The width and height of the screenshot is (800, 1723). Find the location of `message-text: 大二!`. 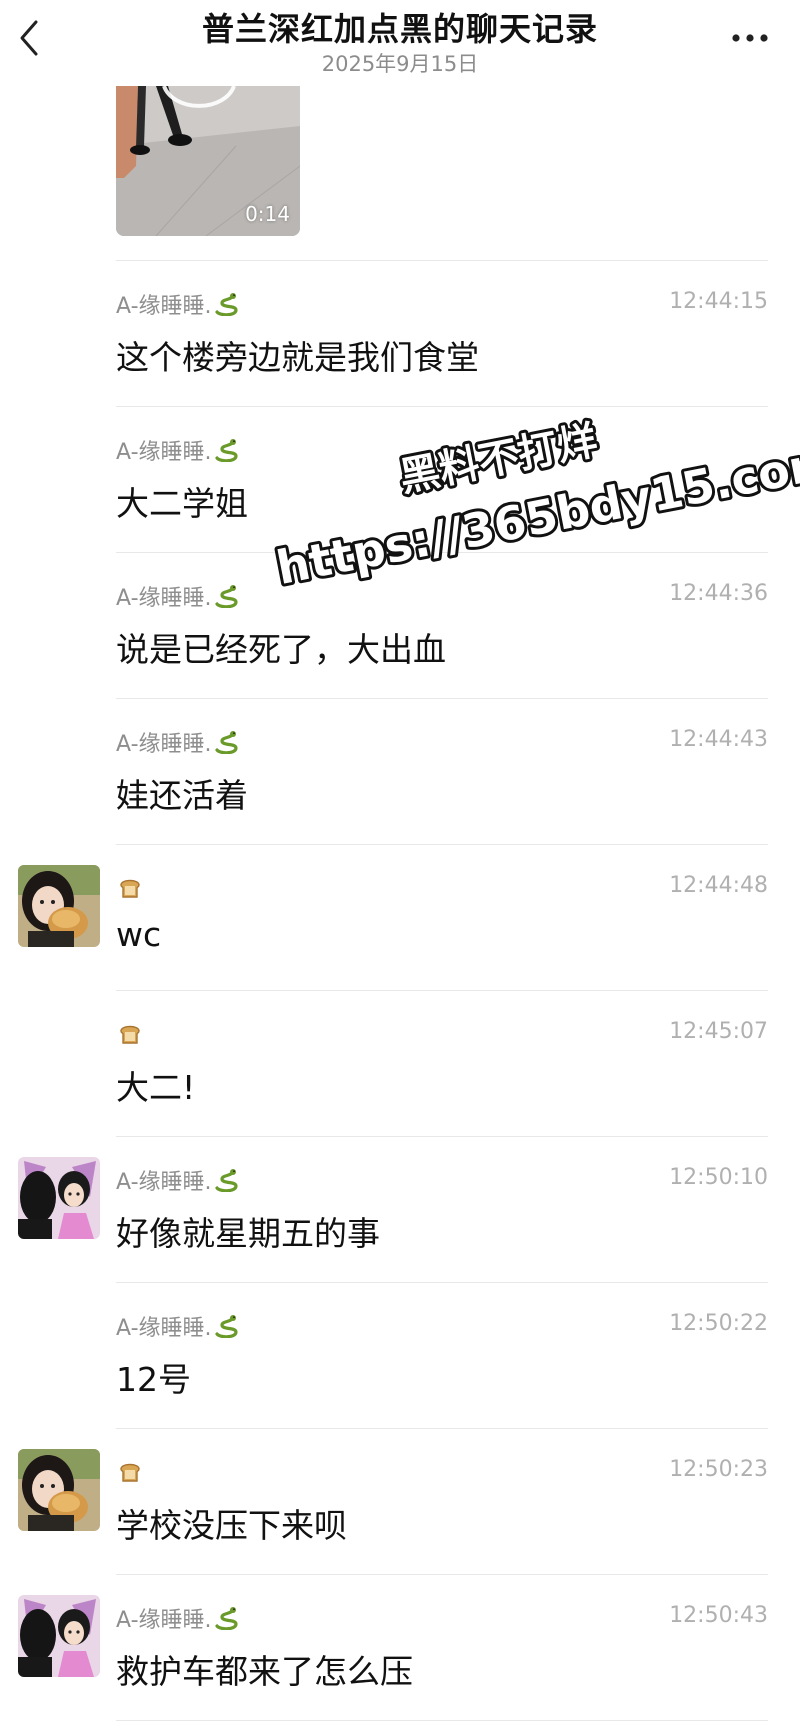

message-text: 大二! is located at coordinates (156, 1087).